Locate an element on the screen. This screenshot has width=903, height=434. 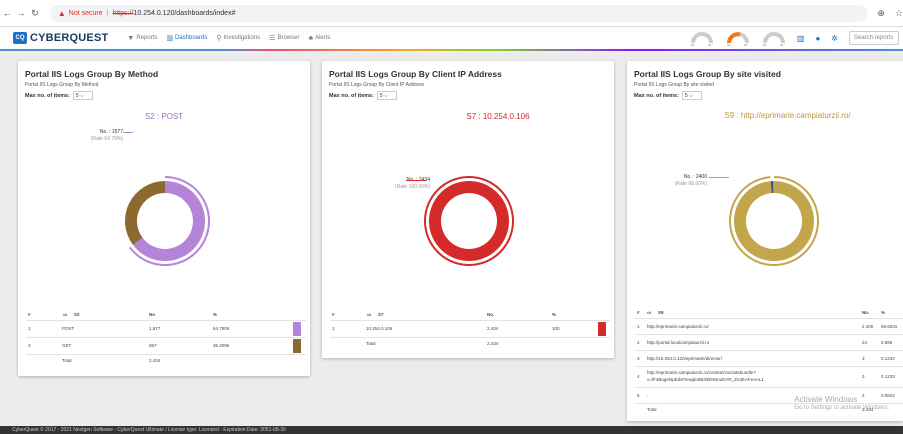
donut-label: No. : 1577 (Rate 64.79%) is located at coordinates (95, 136).